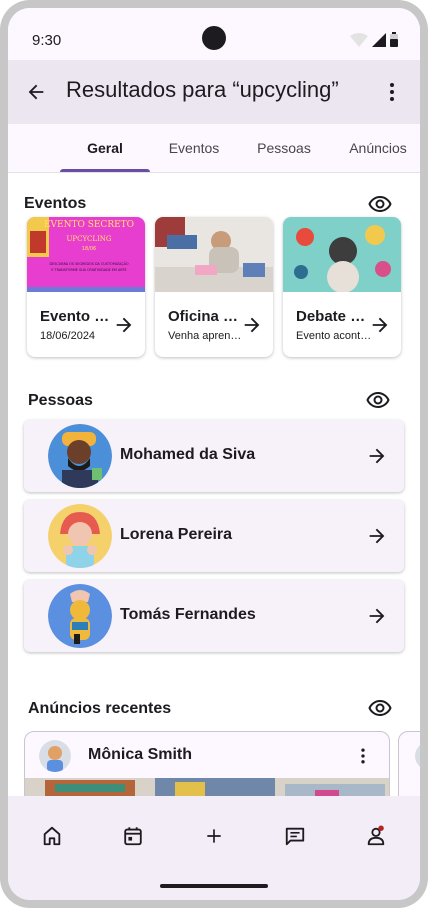 The height and width of the screenshot is (908, 428). What do you see at coordinates (284, 148) in the screenshot?
I see `tab-pessoas: Pessoas` at bounding box center [284, 148].